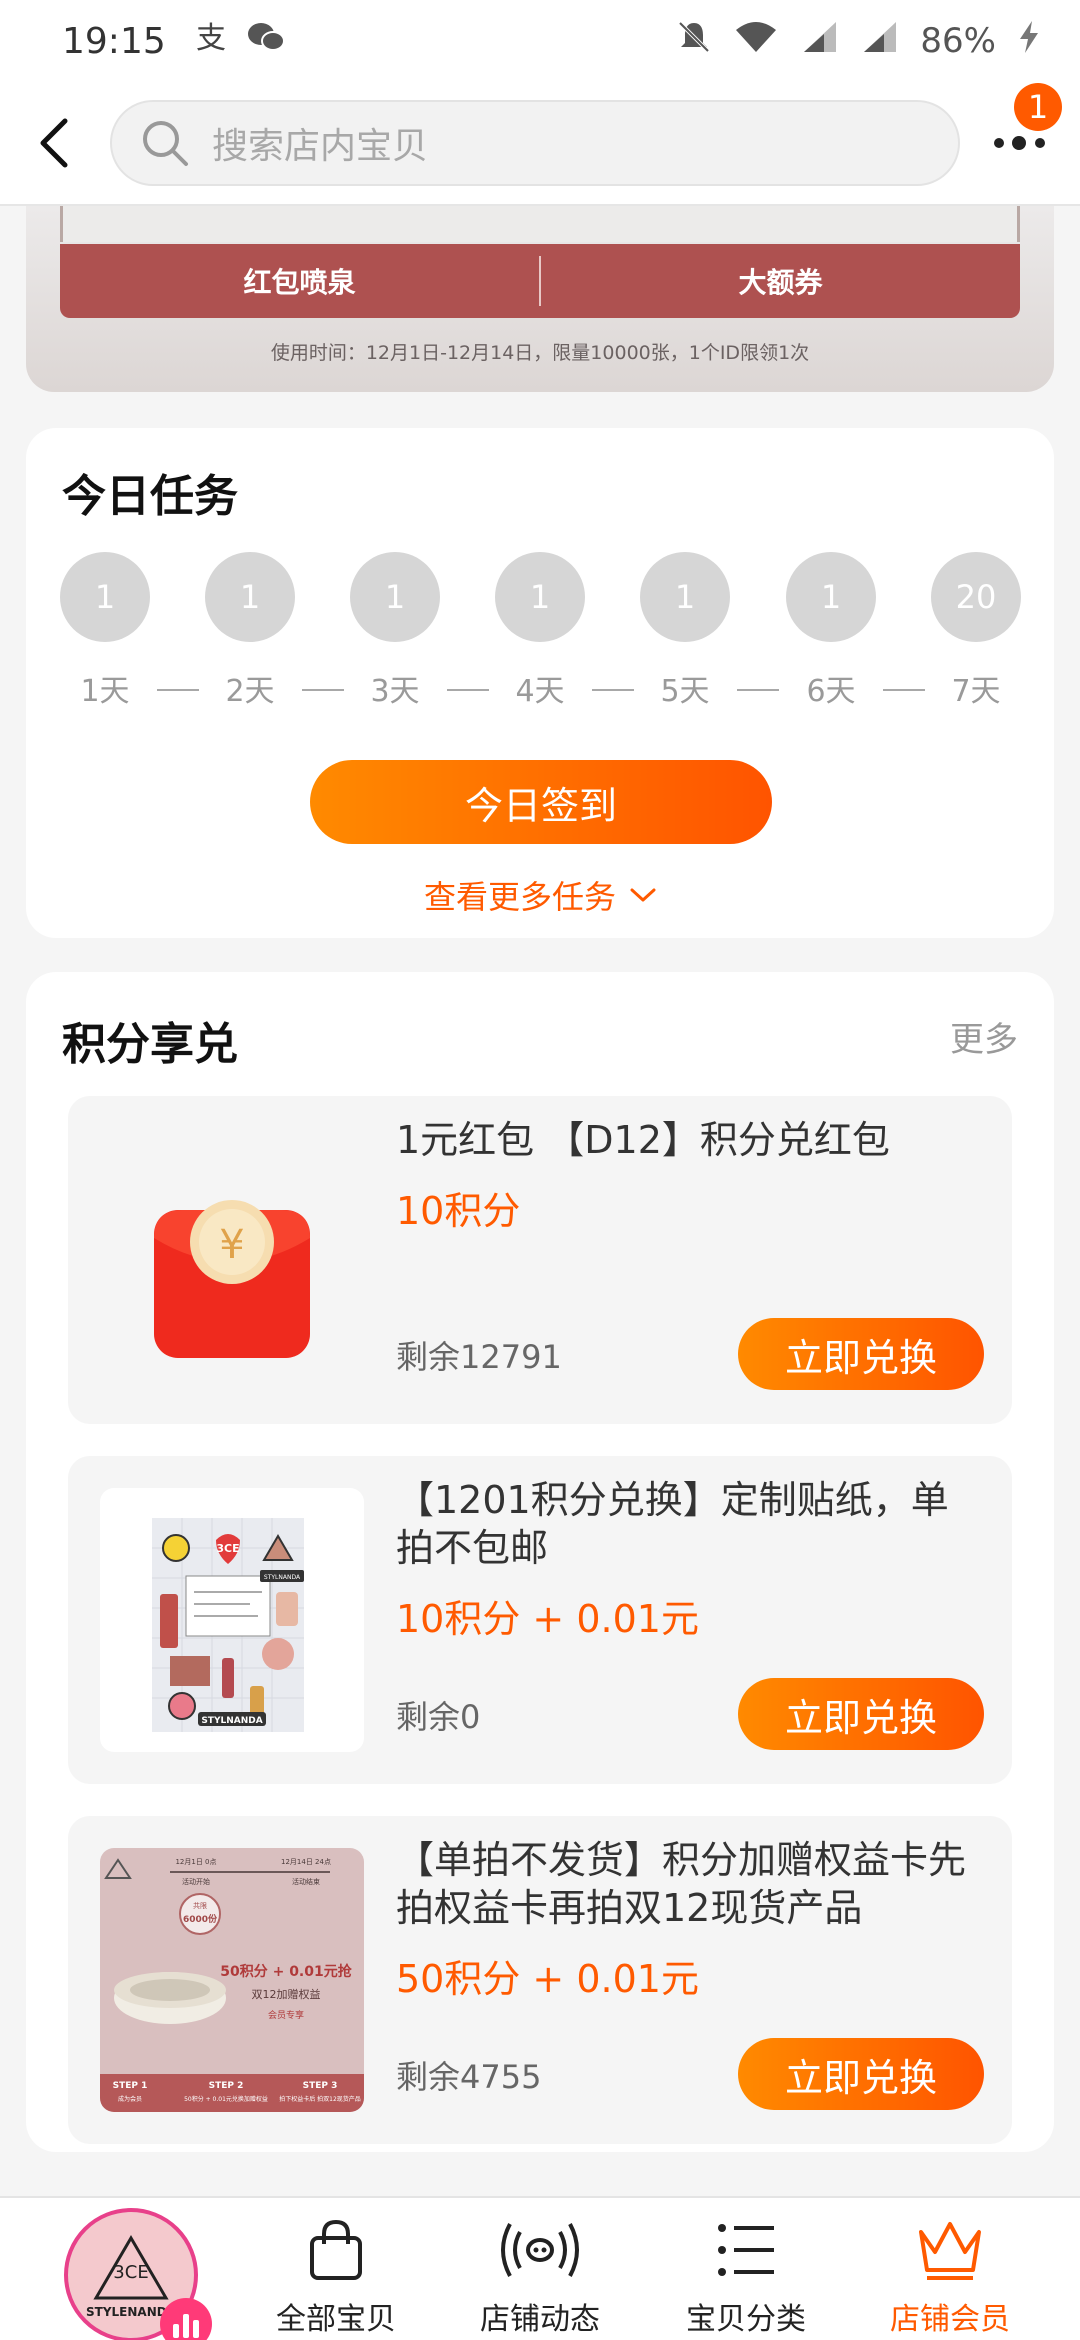 This screenshot has height=2340, width=1080. I want to click on card-start-label: 活动开始, so click(196, 1881).